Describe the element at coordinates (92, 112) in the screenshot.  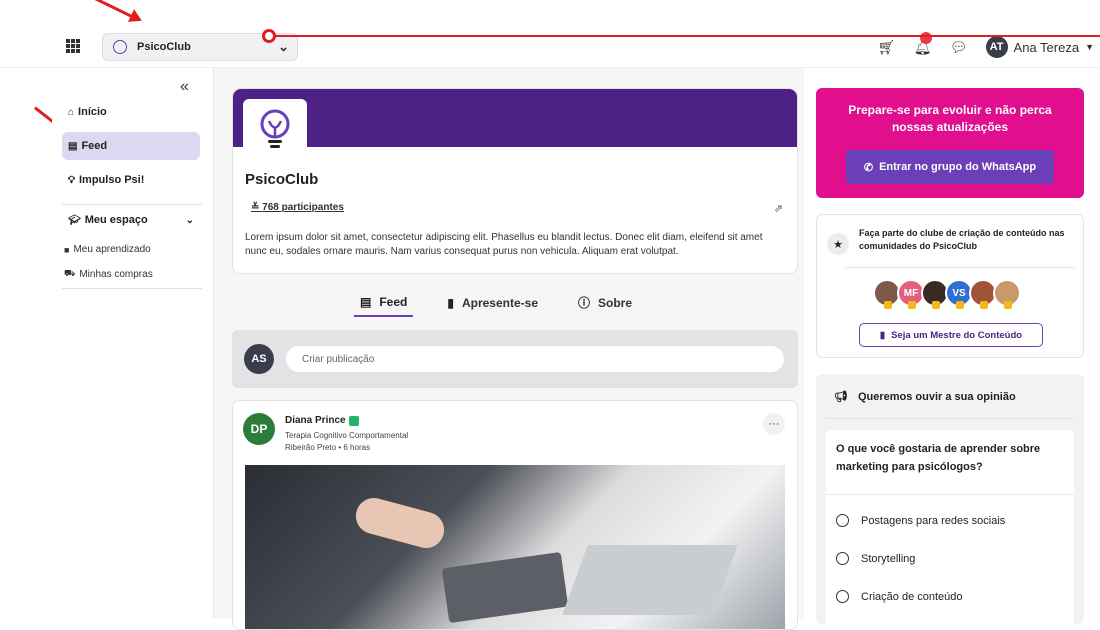
I see `sidebar-item-label: Início` at that location.